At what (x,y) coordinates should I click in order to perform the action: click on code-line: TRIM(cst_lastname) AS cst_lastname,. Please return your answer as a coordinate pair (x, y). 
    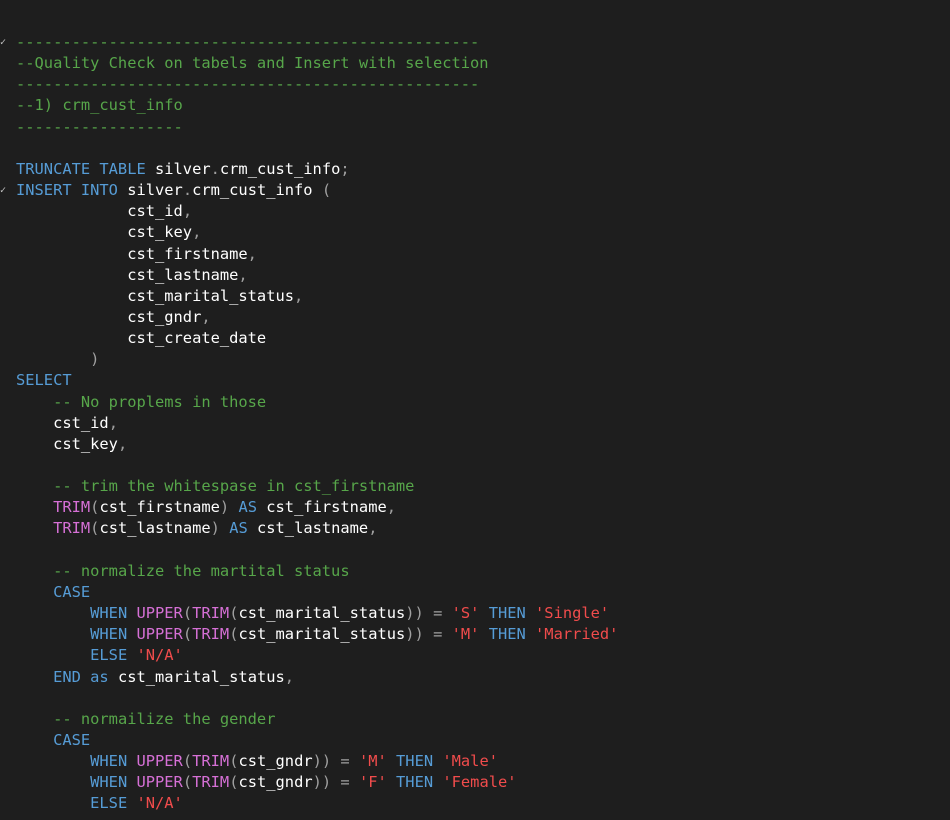
    Looking at the image, I should click on (196, 528).